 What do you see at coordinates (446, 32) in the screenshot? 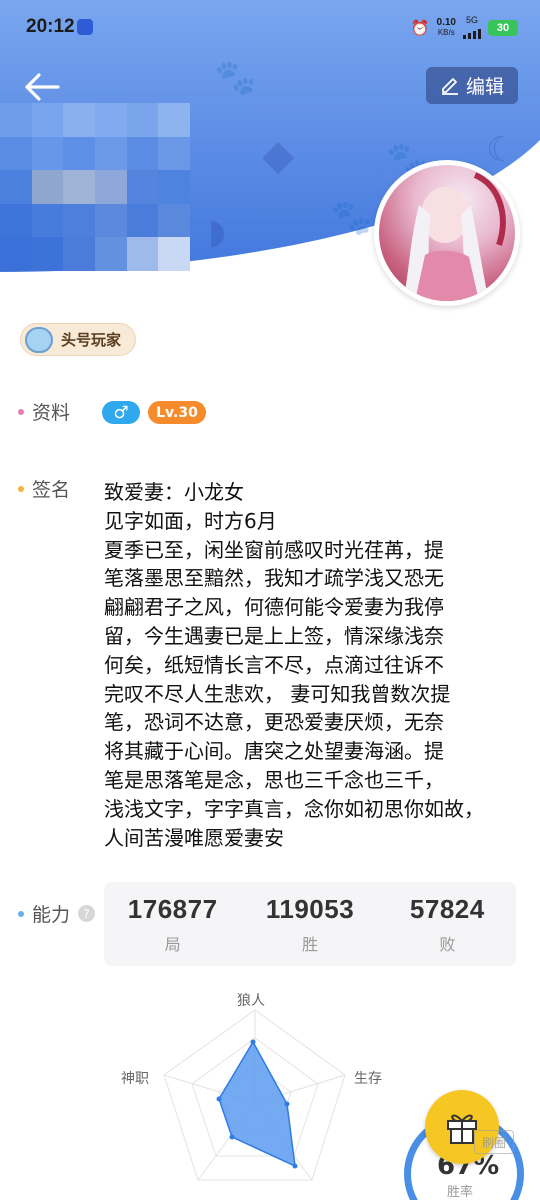
I see `net-unit: KB/s` at bounding box center [446, 32].